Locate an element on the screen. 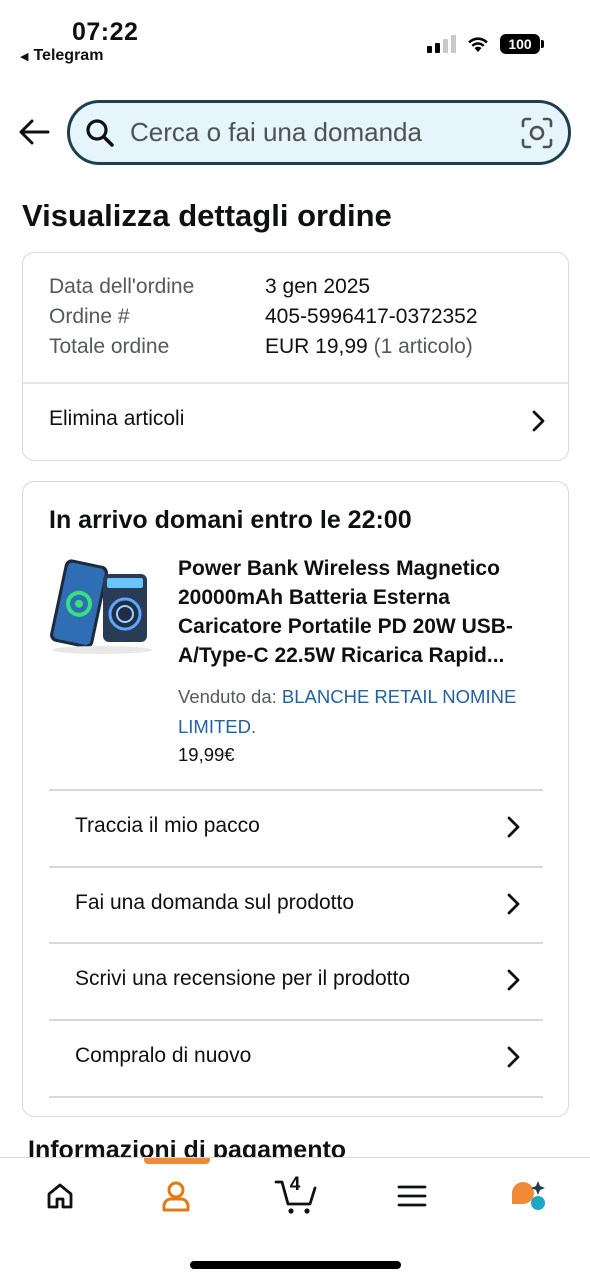 The width and height of the screenshot is (590, 1280). track-package-label: Traccia il mio pacco is located at coordinates (167, 825).